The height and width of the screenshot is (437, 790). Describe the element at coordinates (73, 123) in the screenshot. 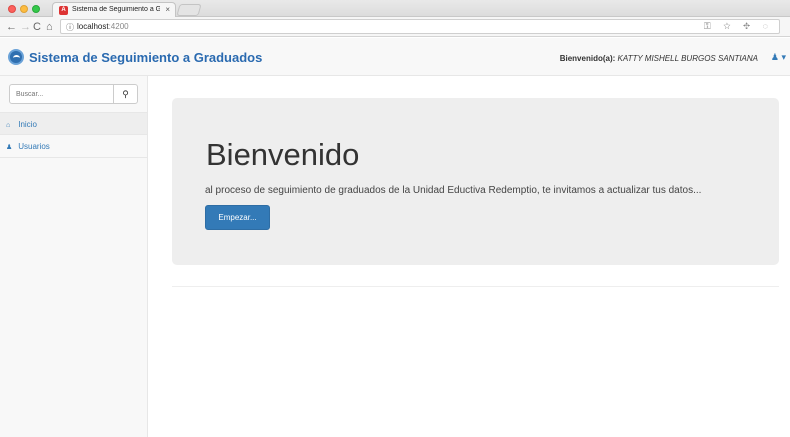

I see `sidebar-item-inicio: ⌂ Inicio` at that location.